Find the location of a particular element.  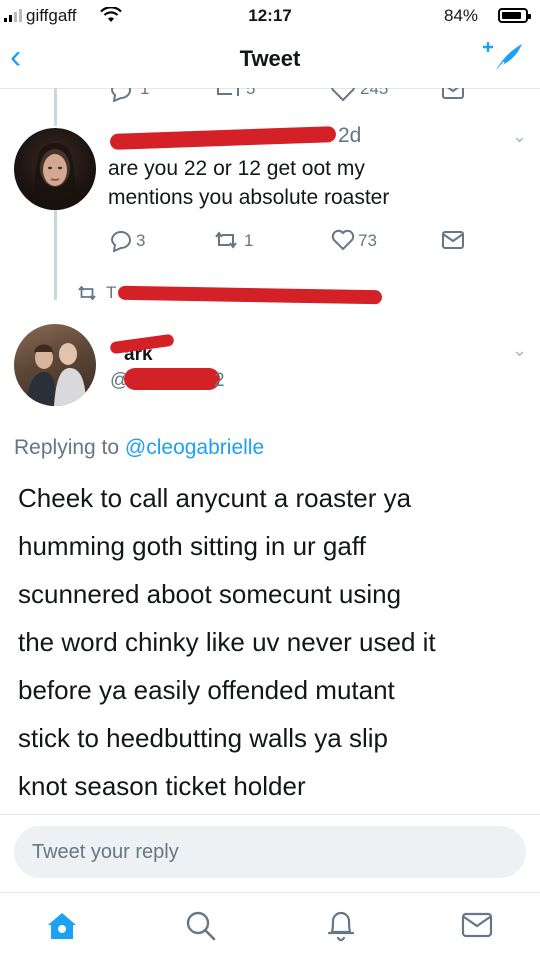

retweet-notice-text: T is located at coordinates (111, 292).